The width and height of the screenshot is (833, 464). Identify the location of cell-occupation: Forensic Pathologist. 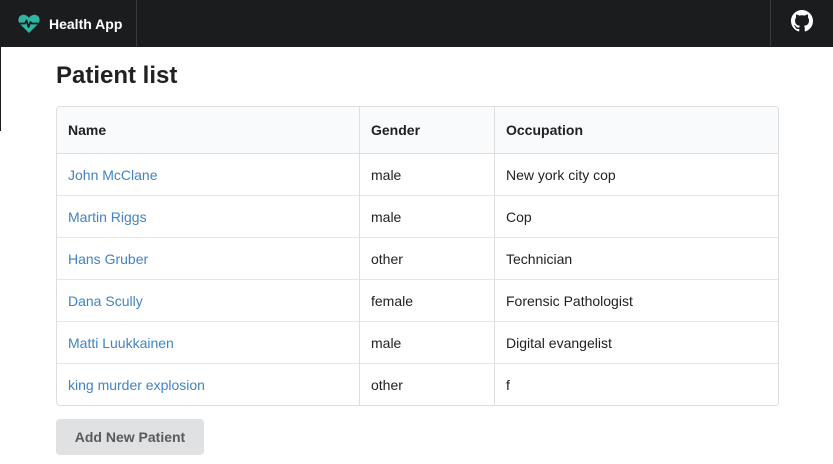
(636, 300).